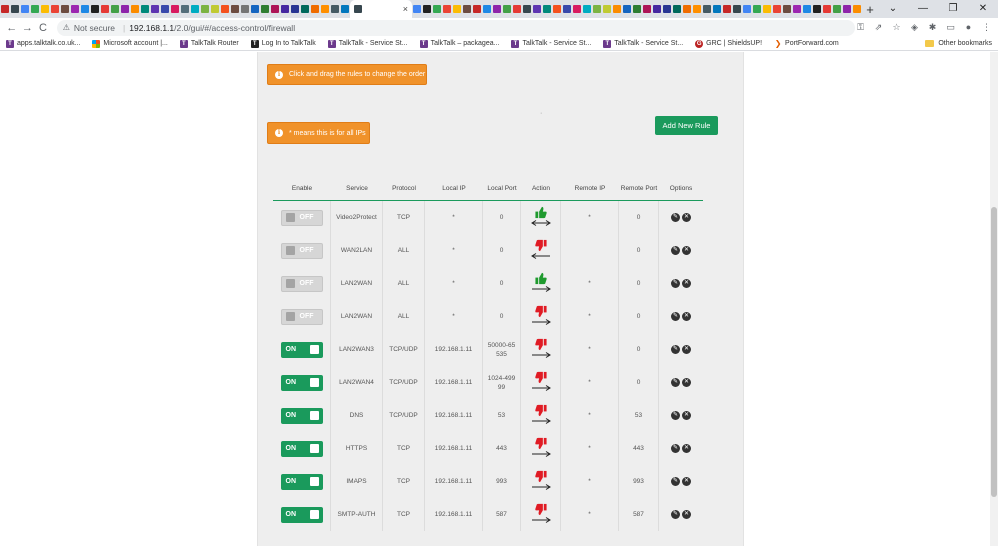 The height and width of the screenshot is (546, 998). Describe the element at coordinates (923, 9) in the screenshot. I see `minimize-button: —` at that location.